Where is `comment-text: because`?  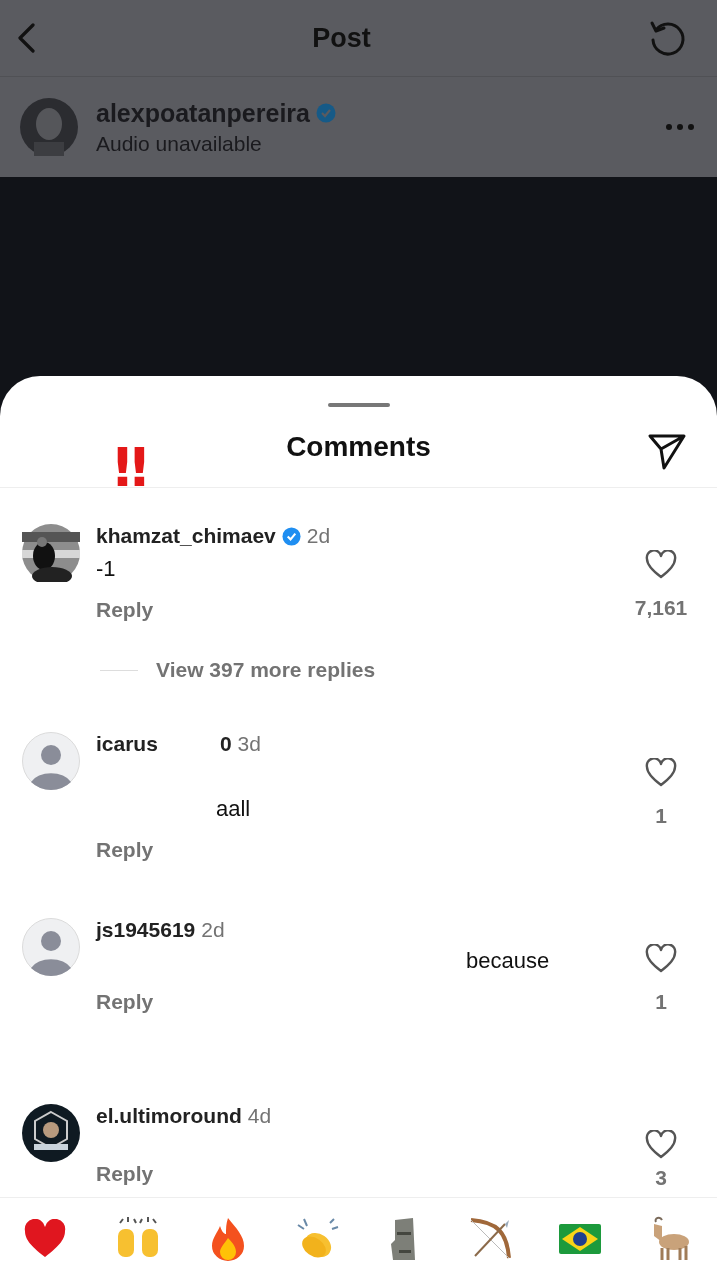 comment-text: because is located at coordinates (508, 961).